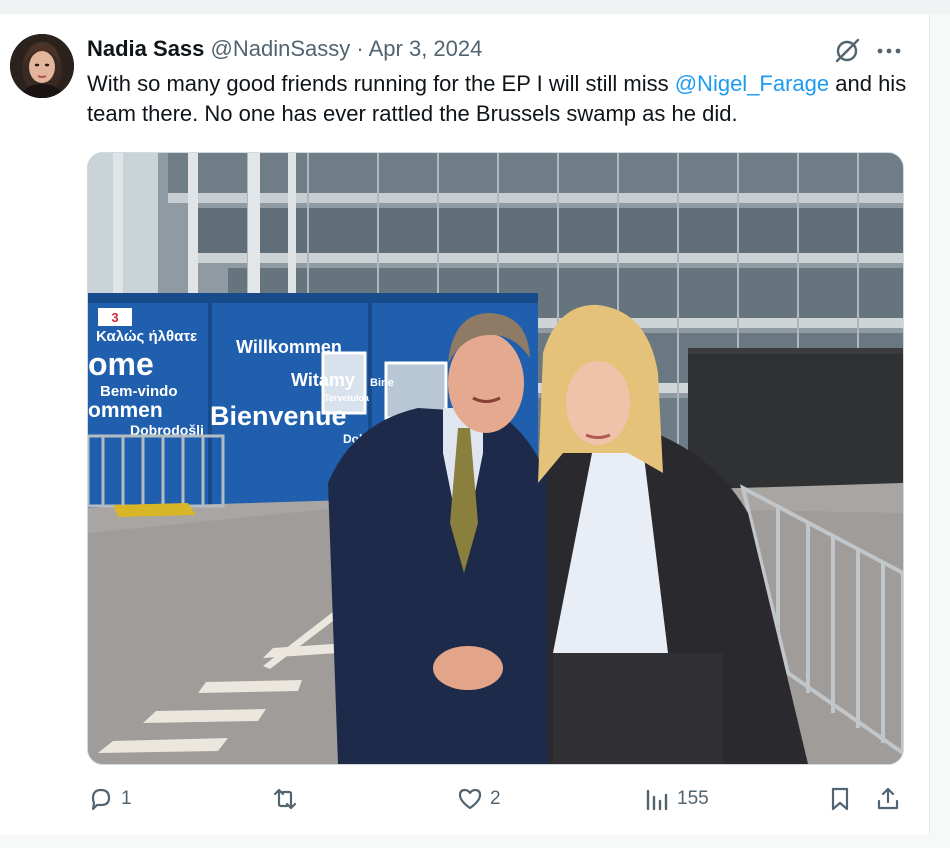 This screenshot has width=950, height=848. What do you see at coordinates (676, 799) in the screenshot?
I see `views-button: 155` at bounding box center [676, 799].